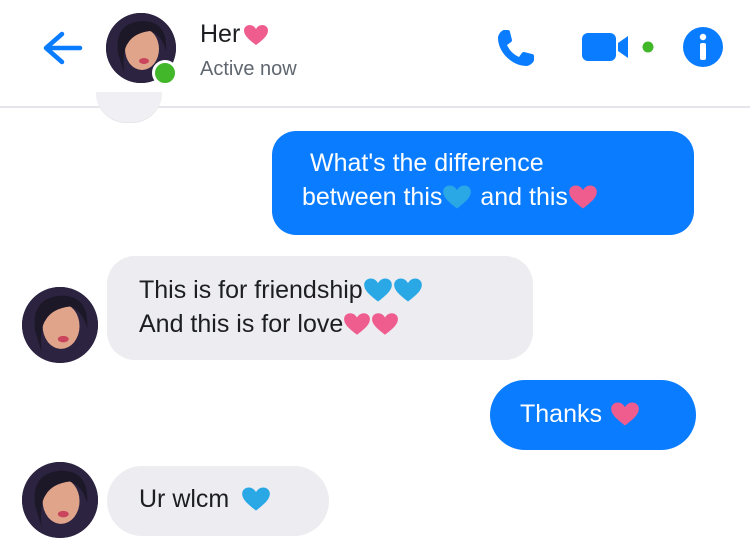 The height and width of the screenshot is (560, 750). What do you see at coordinates (621, 47) in the screenshot?
I see `video-camera-icon` at bounding box center [621, 47].